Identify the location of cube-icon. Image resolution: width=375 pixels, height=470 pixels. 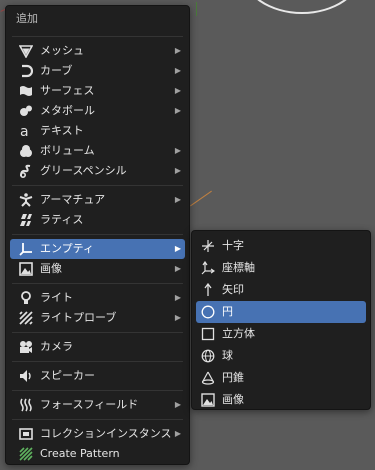
(208, 334).